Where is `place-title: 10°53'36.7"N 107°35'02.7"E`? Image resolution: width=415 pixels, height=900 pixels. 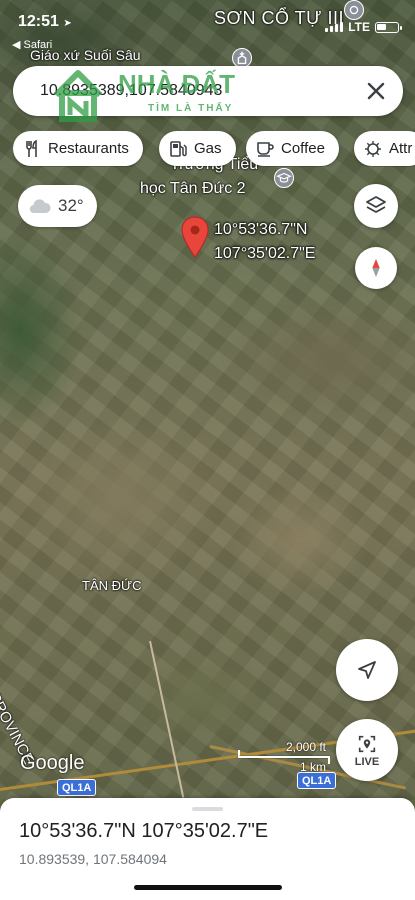
place-title: 10°53'36.7"N 107°35'02.7"E is located at coordinates (144, 831).